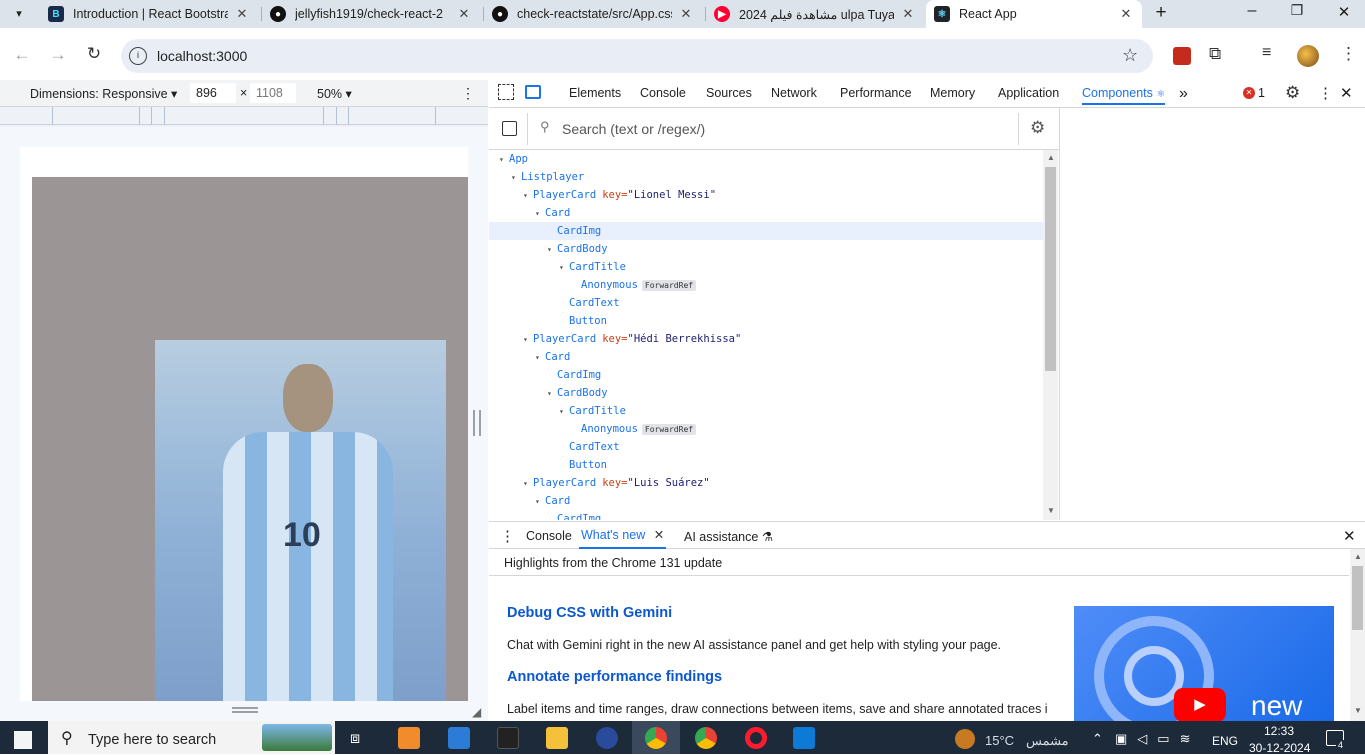 This screenshot has width=1365, height=755. I want to click on bookmark-star-icon: ☆, so click(1130, 55).